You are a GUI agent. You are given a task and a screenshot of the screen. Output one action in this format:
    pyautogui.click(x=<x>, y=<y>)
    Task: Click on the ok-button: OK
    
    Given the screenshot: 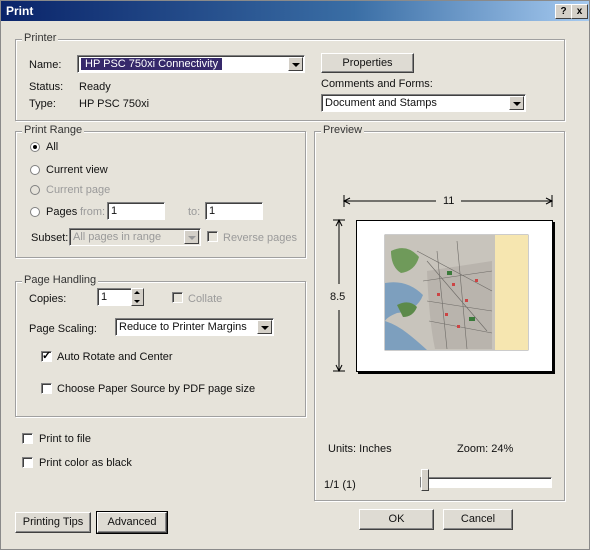 What is the action you would take?
    pyautogui.click(x=396, y=519)
    